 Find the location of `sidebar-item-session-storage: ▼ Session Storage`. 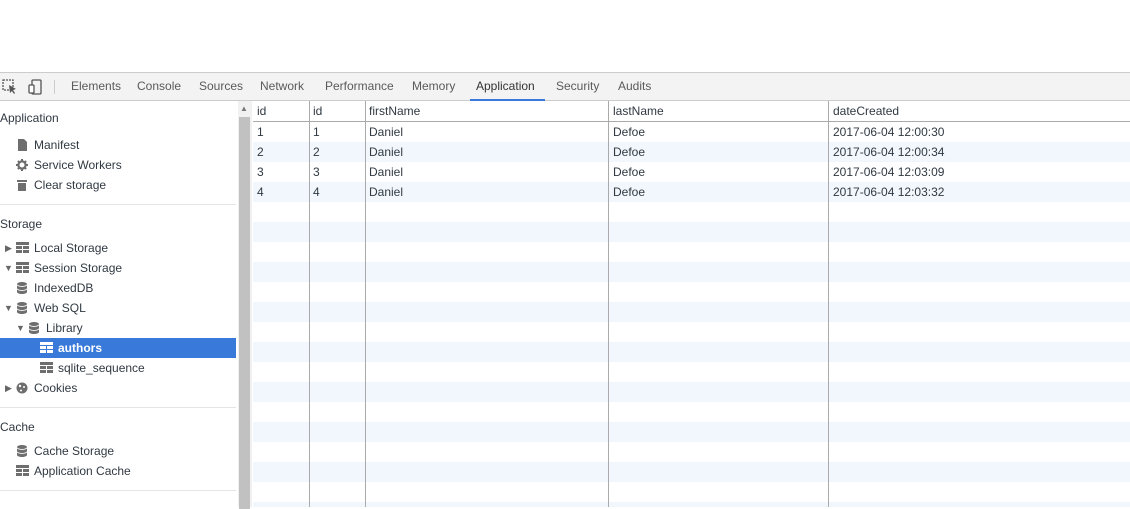

sidebar-item-session-storage: ▼ Session Storage is located at coordinates (118, 268).